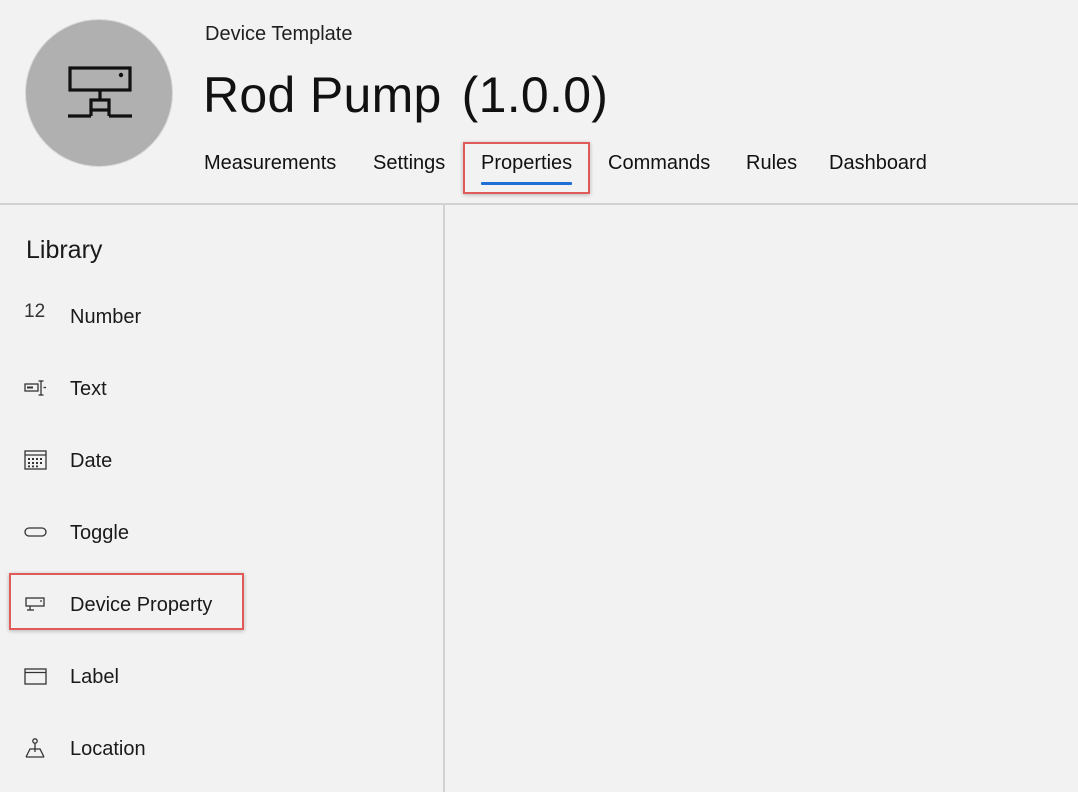  I want to click on library-item-device-property: Device Property, so click(220, 606).